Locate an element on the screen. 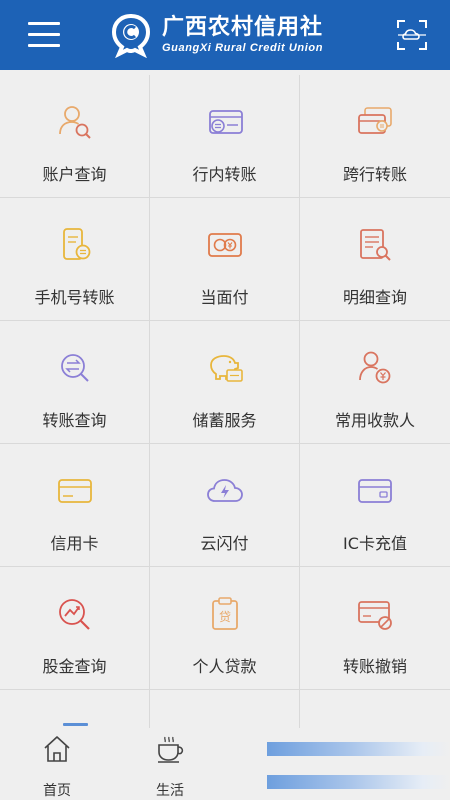 Image resolution: width=450 pixels, height=800 pixels. credit-union-logo-icon is located at coordinates (131, 36).